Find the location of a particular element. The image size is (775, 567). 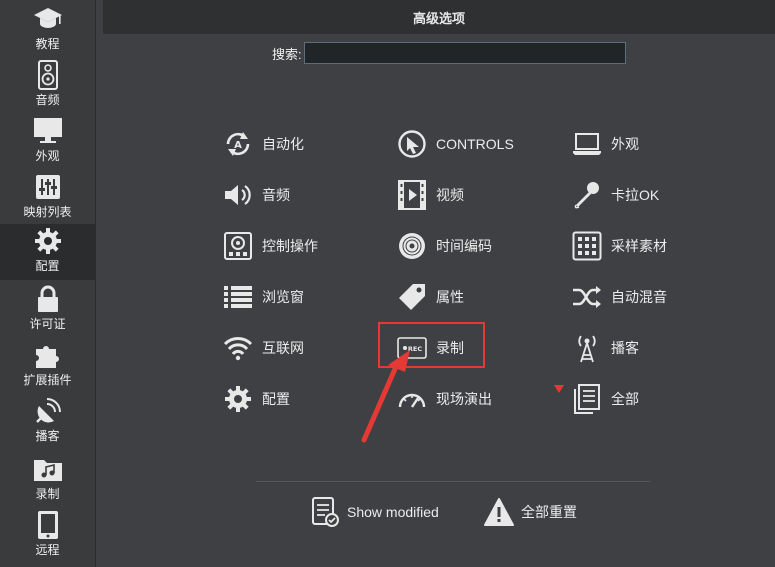

grid-icon is located at coordinates (587, 246).